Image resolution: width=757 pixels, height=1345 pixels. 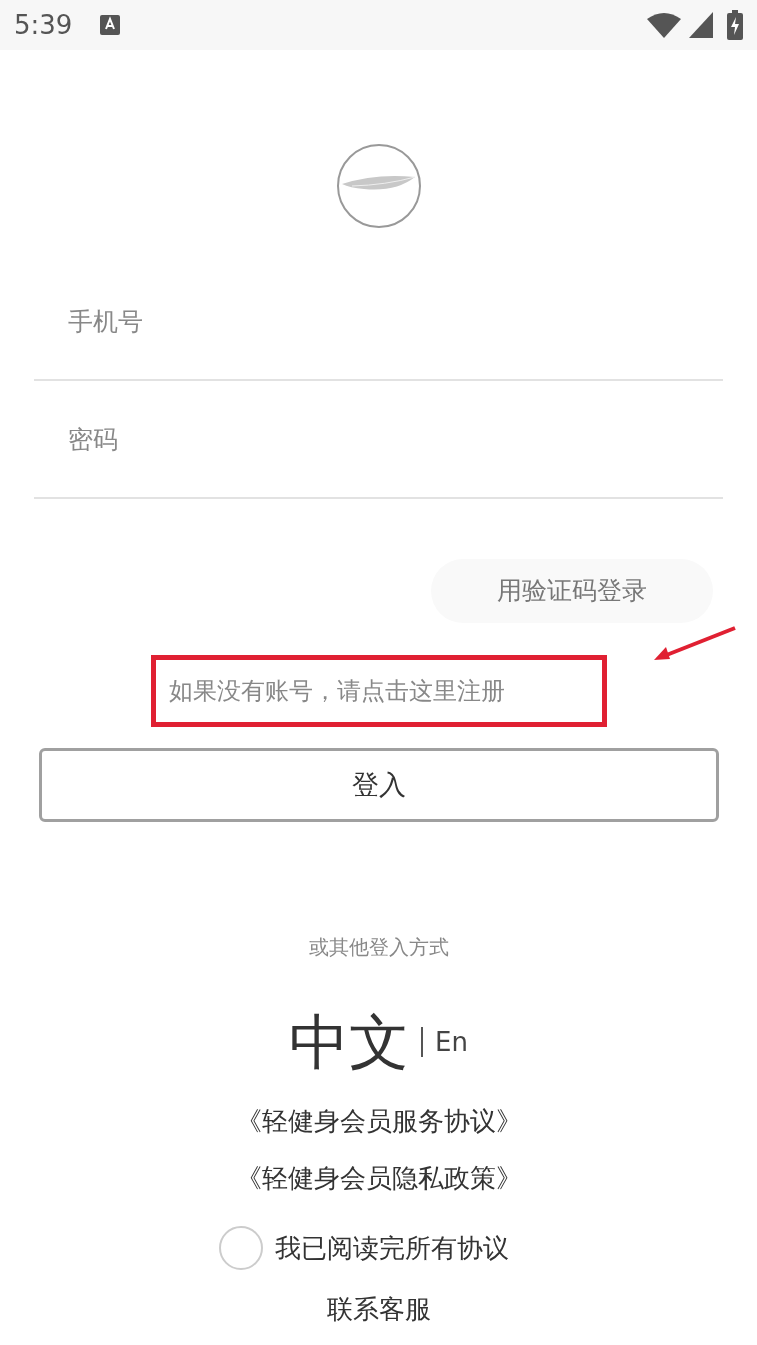 What do you see at coordinates (701, 25) in the screenshot?
I see `signal-icon` at bounding box center [701, 25].